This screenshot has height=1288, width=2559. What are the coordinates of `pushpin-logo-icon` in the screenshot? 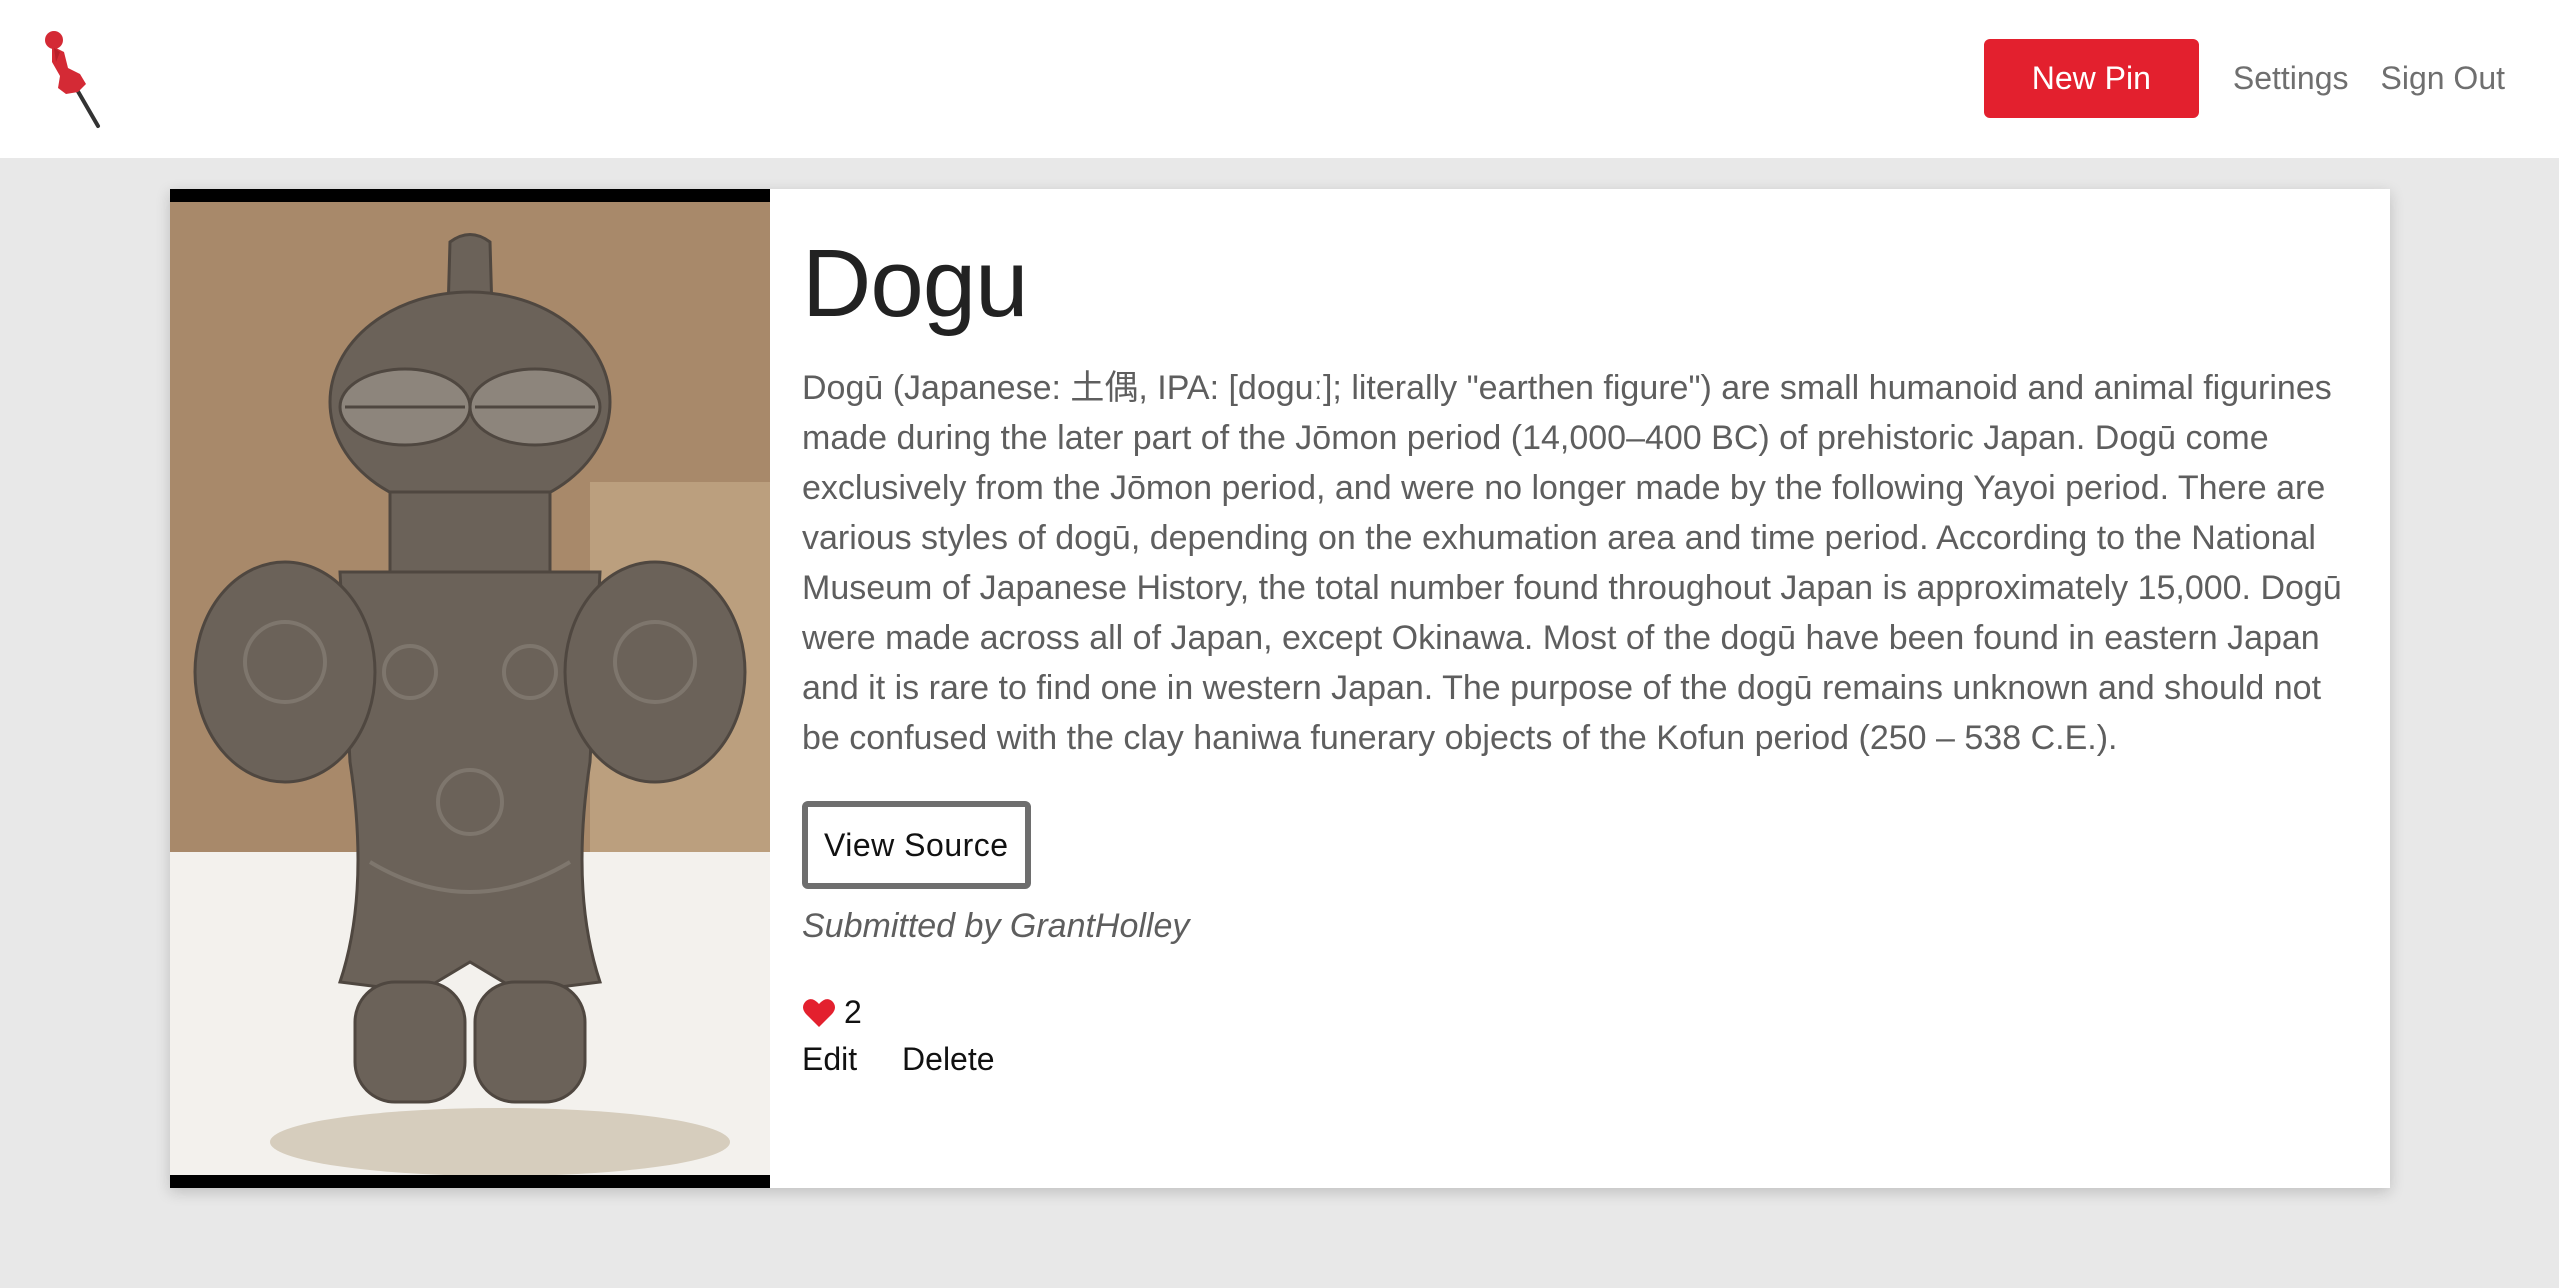 It's located at (74, 80).